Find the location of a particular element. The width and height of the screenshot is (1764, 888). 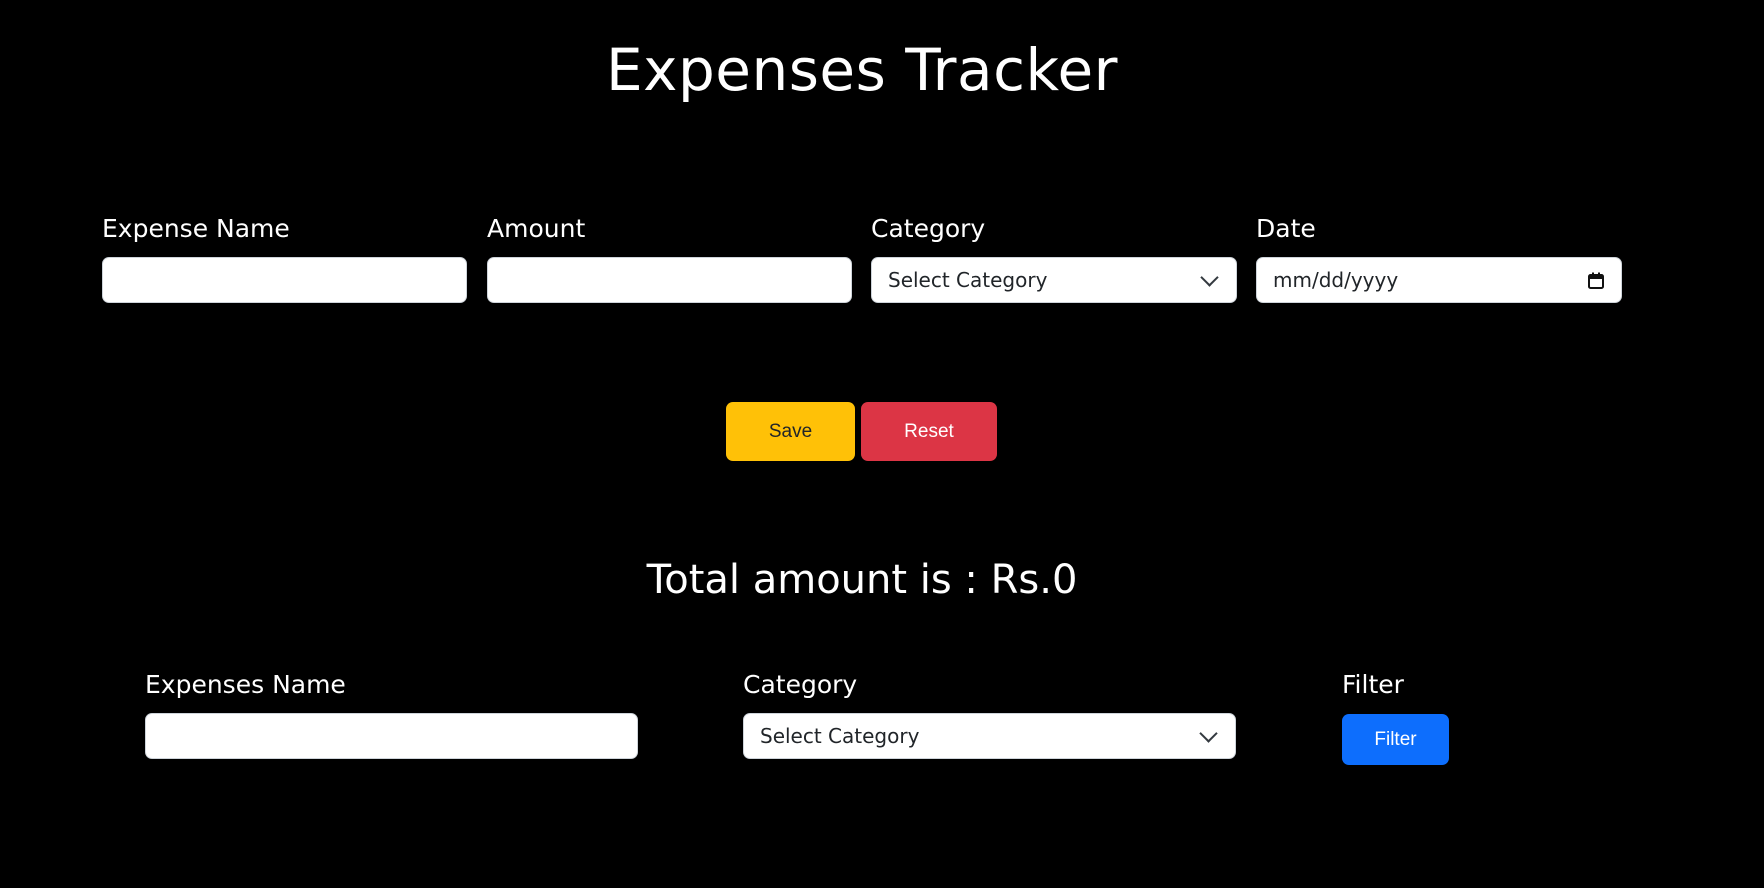

expense-name-input is located at coordinates (284, 280).